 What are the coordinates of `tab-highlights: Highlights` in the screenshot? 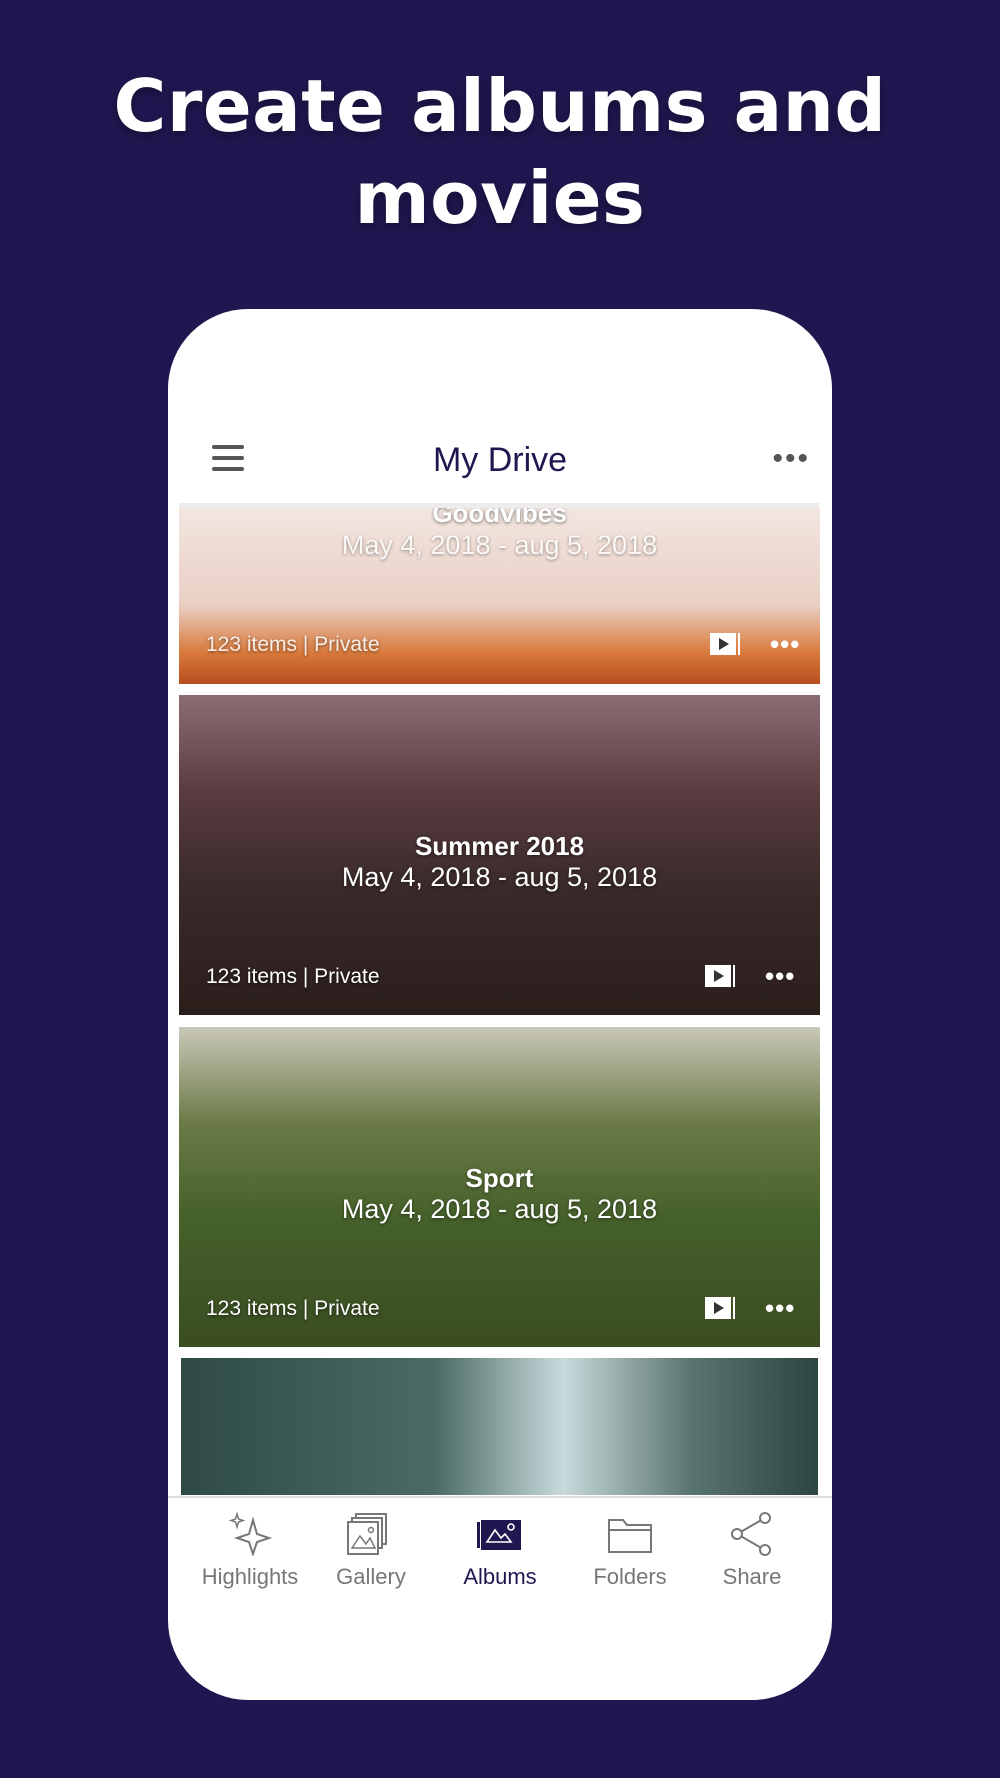 It's located at (250, 1551).